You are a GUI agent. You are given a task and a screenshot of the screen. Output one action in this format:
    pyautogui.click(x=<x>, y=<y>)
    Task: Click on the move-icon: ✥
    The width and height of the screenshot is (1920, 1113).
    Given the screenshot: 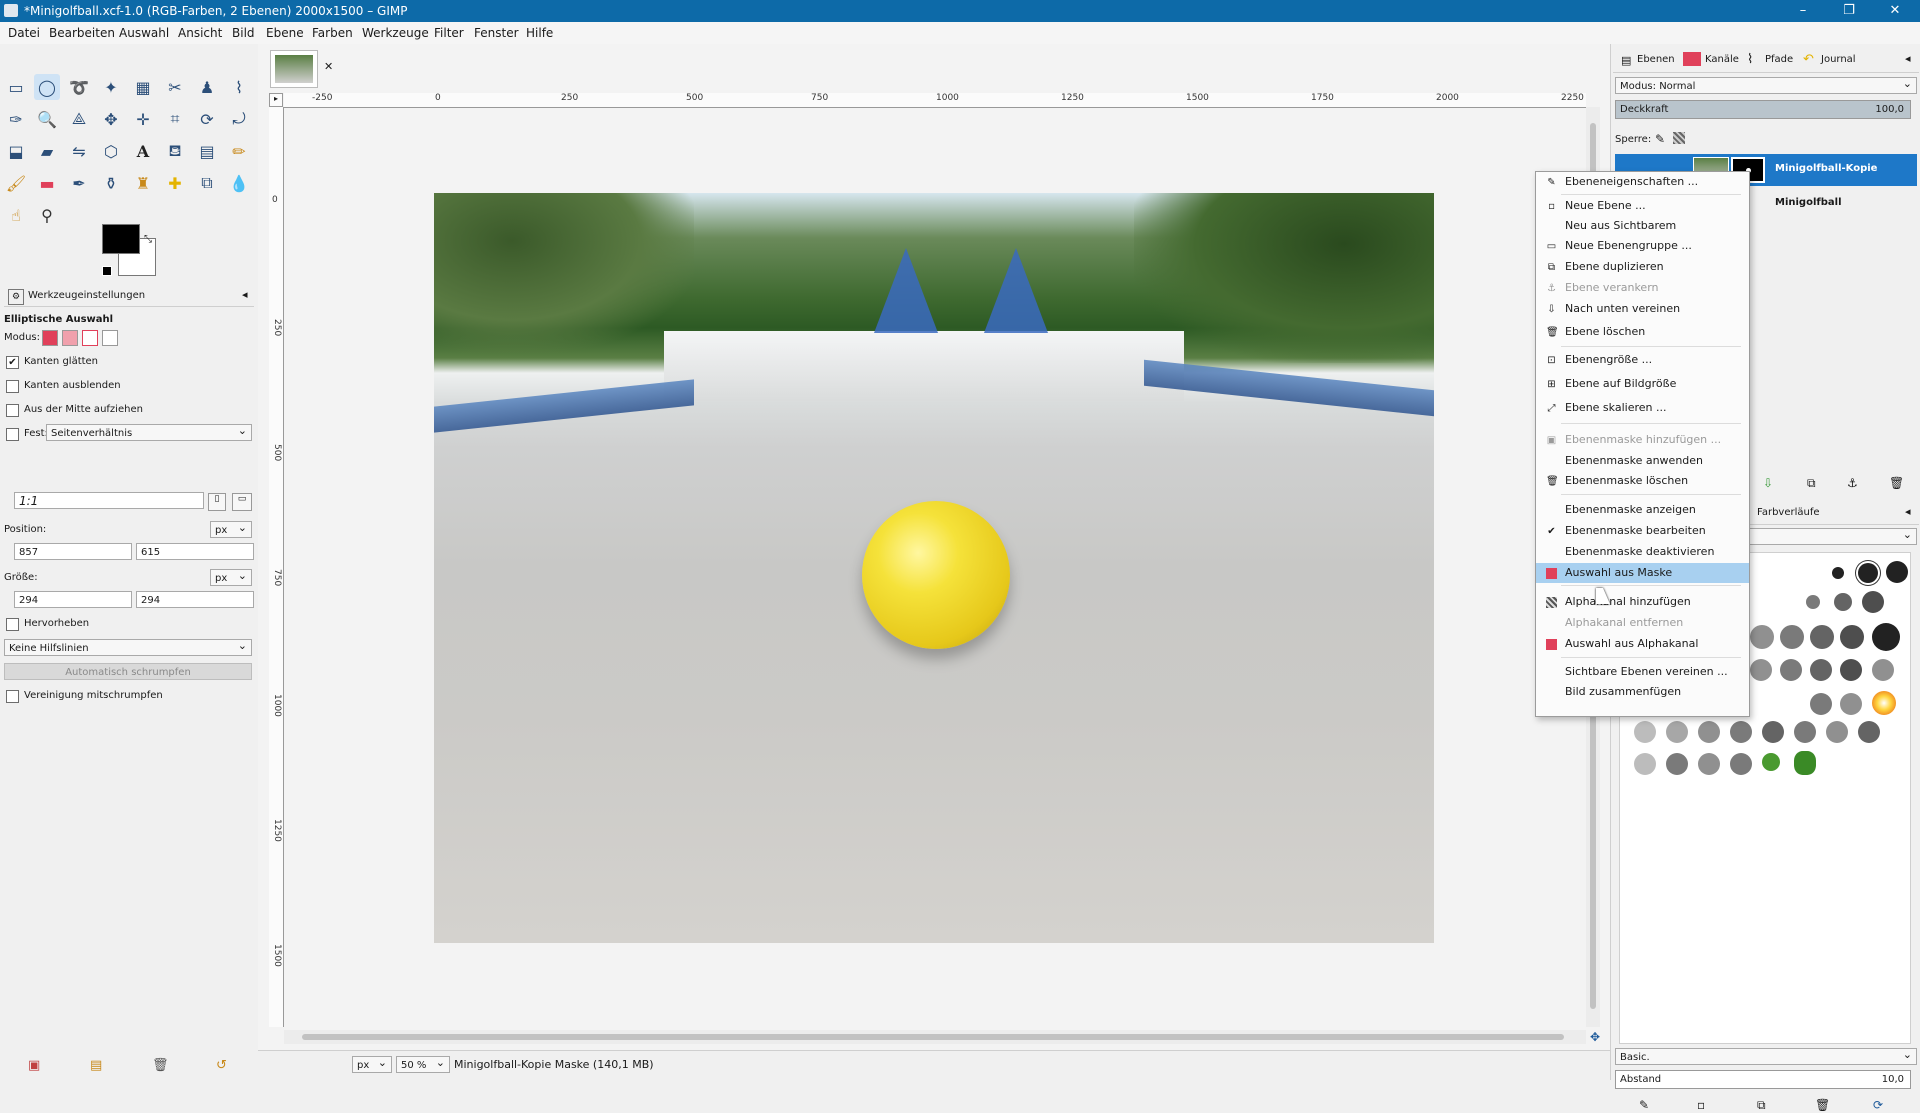 What is the action you would take?
    pyautogui.click(x=111, y=119)
    